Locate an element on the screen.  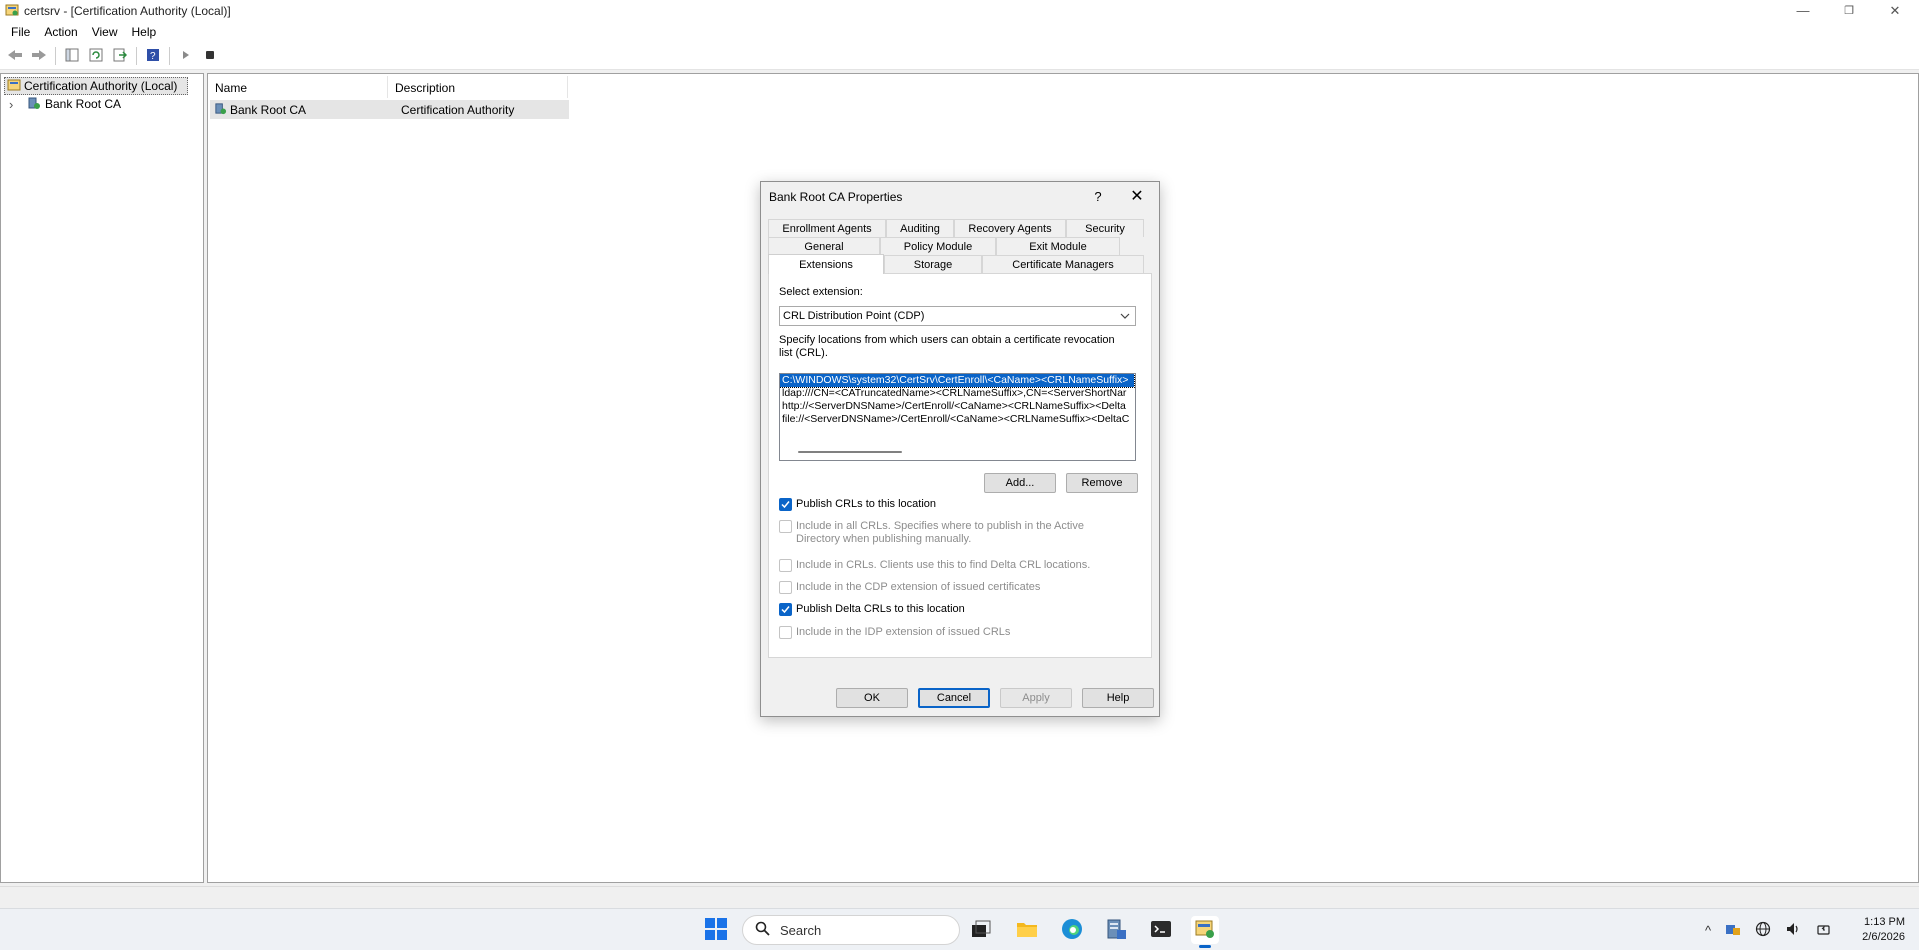
column-header-description: Description is located at coordinates (478, 87).